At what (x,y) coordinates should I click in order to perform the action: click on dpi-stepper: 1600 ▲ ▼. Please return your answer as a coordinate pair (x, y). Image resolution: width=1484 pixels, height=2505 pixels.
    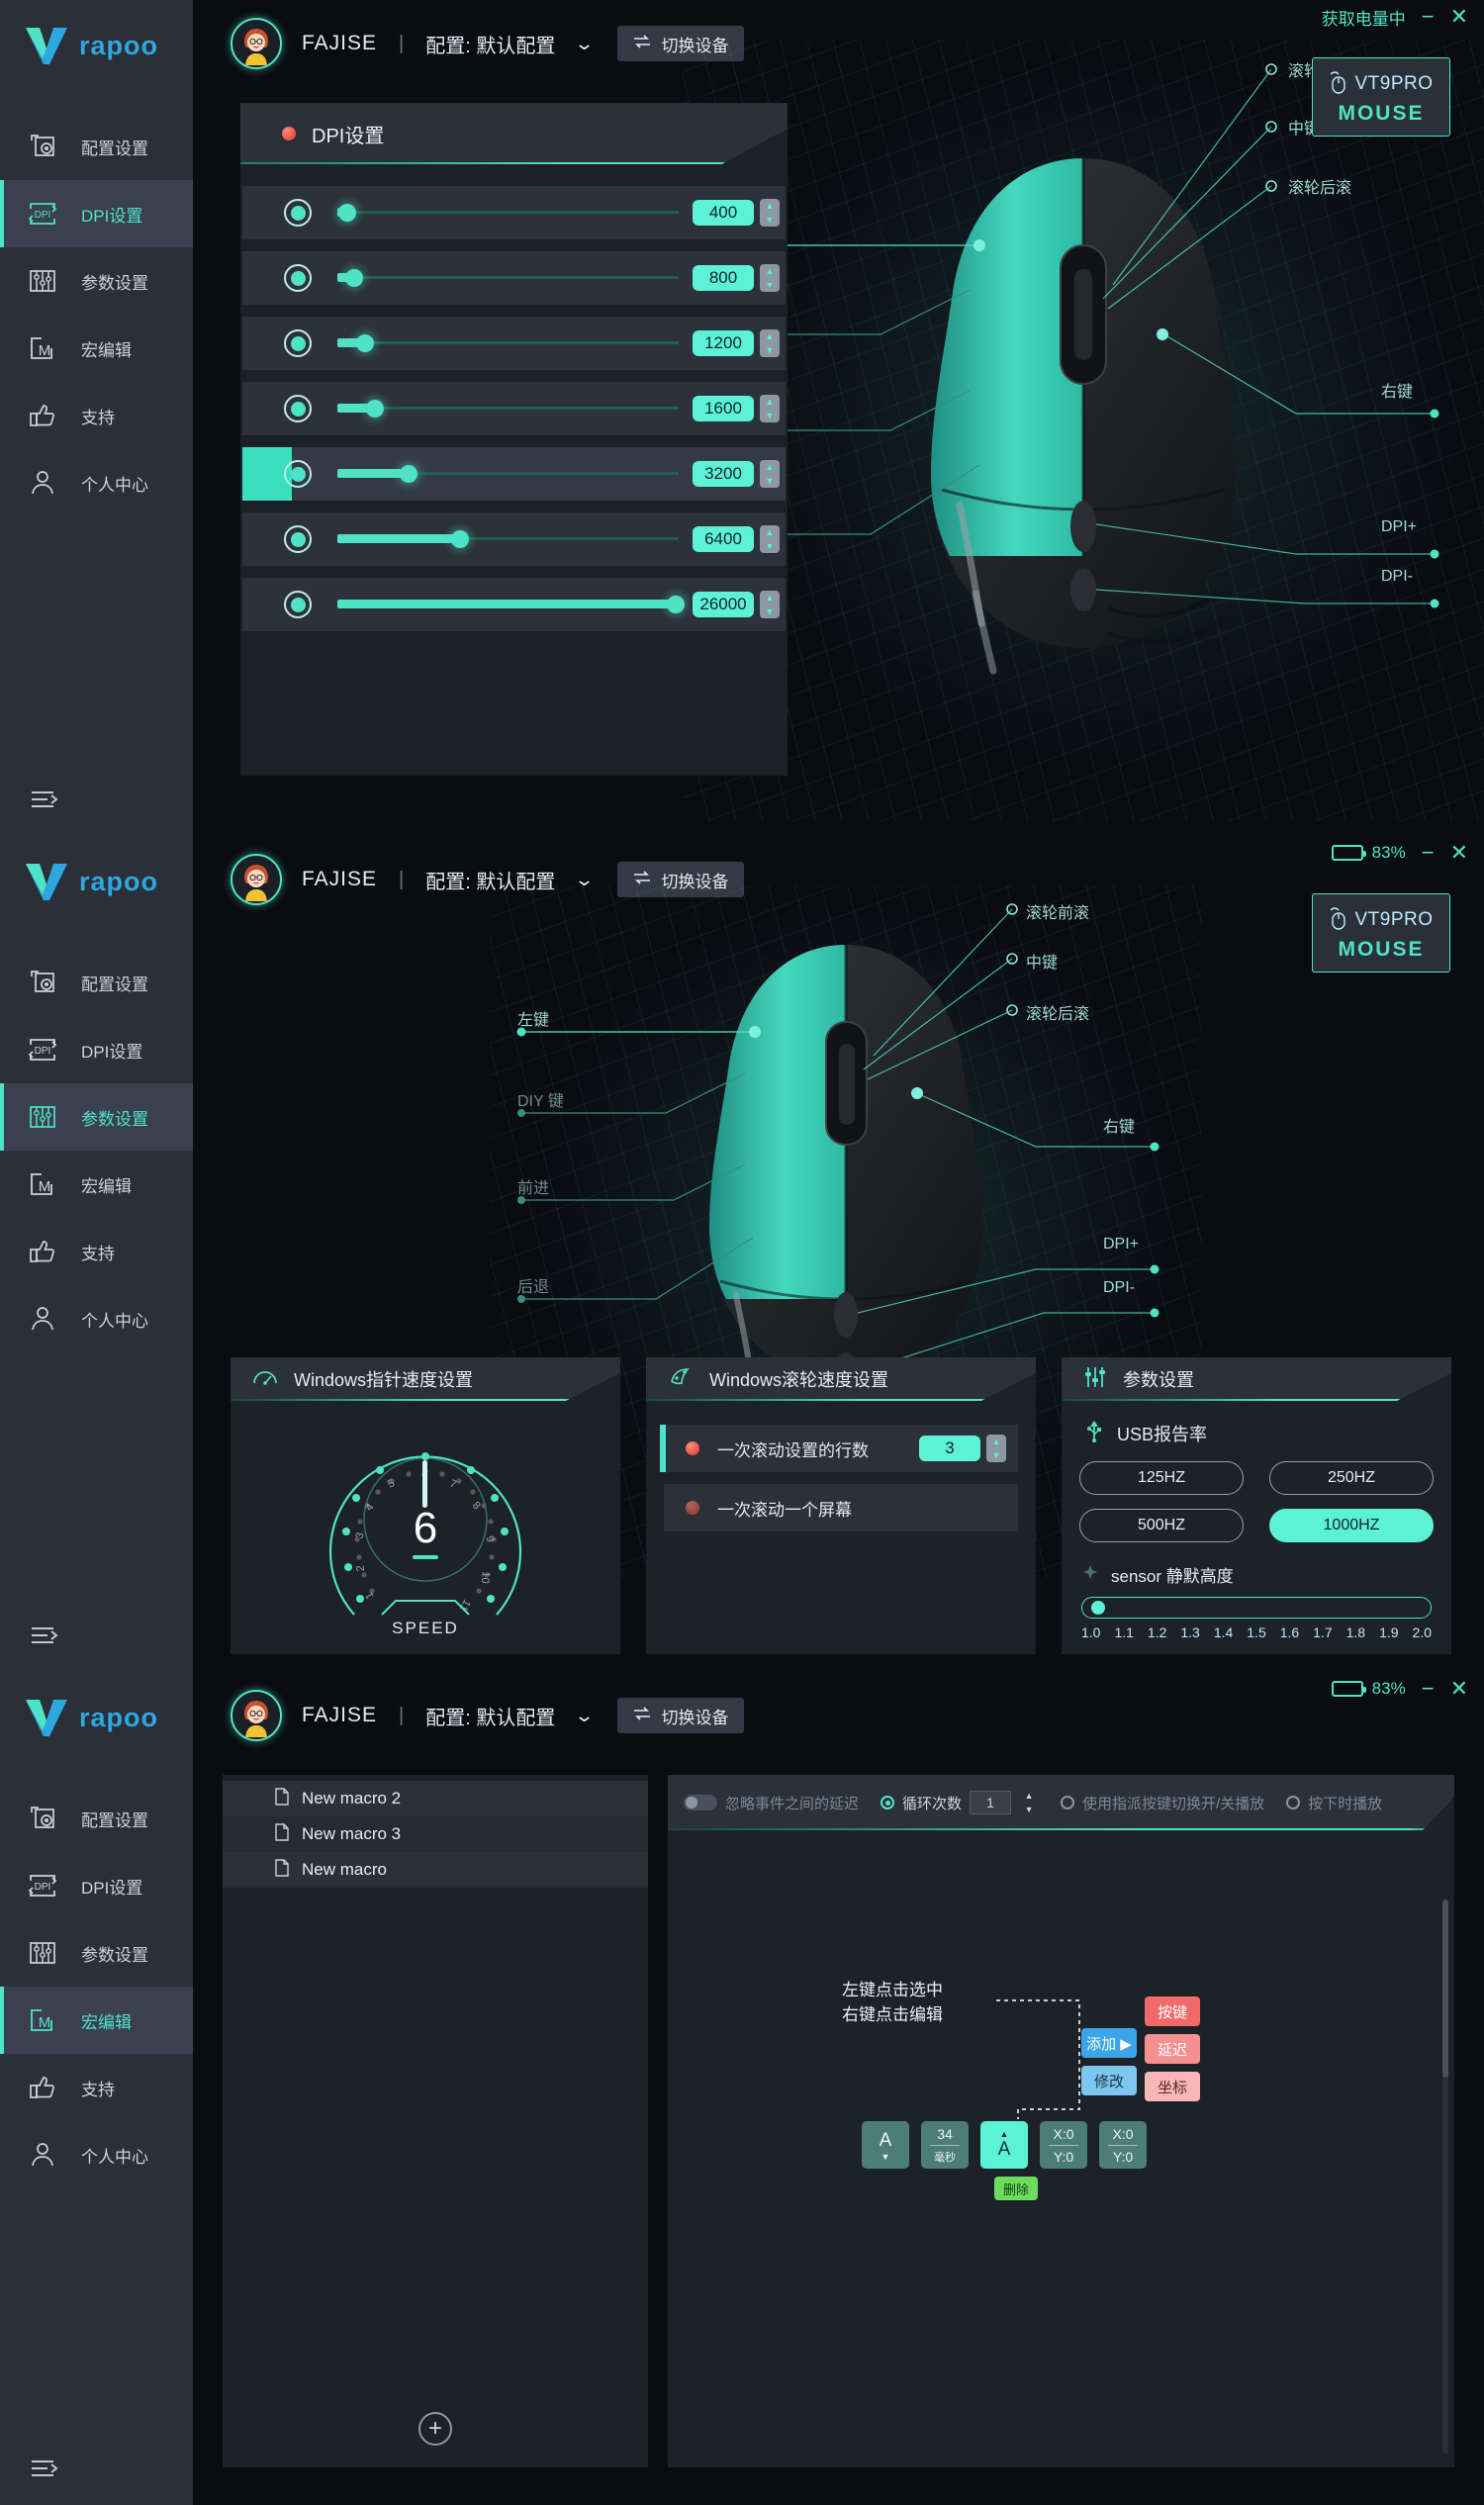
    Looking at the image, I should click on (736, 409).